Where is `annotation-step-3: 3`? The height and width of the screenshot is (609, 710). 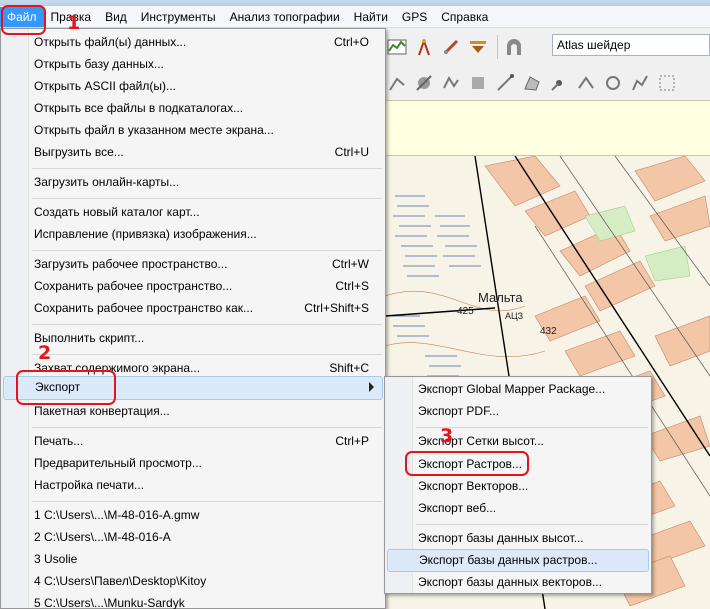 annotation-step-3: 3 is located at coordinates (447, 436).